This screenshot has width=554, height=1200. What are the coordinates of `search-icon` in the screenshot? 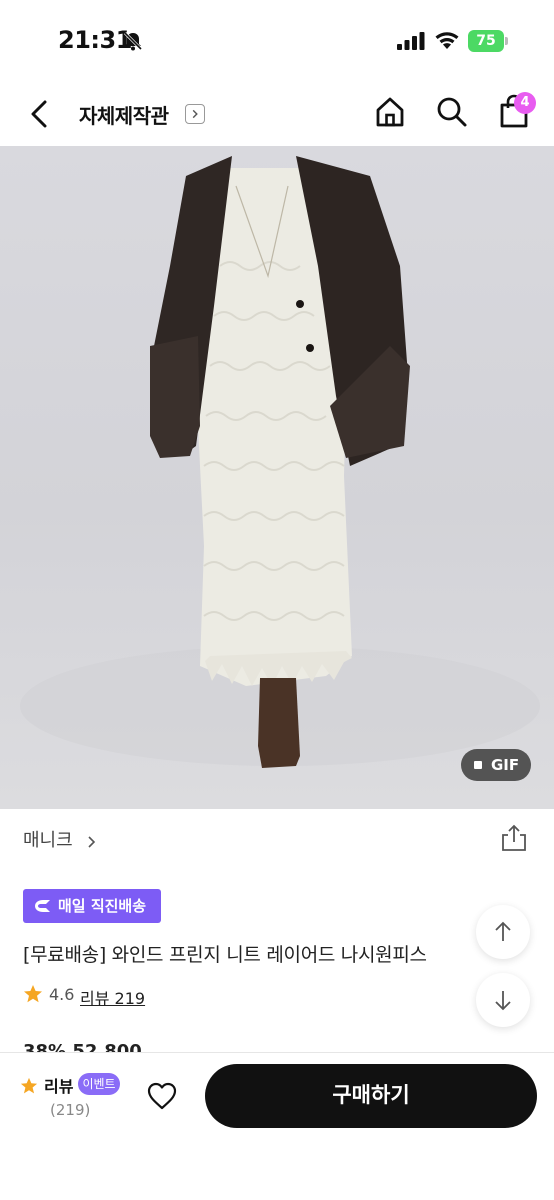 It's located at (452, 112).